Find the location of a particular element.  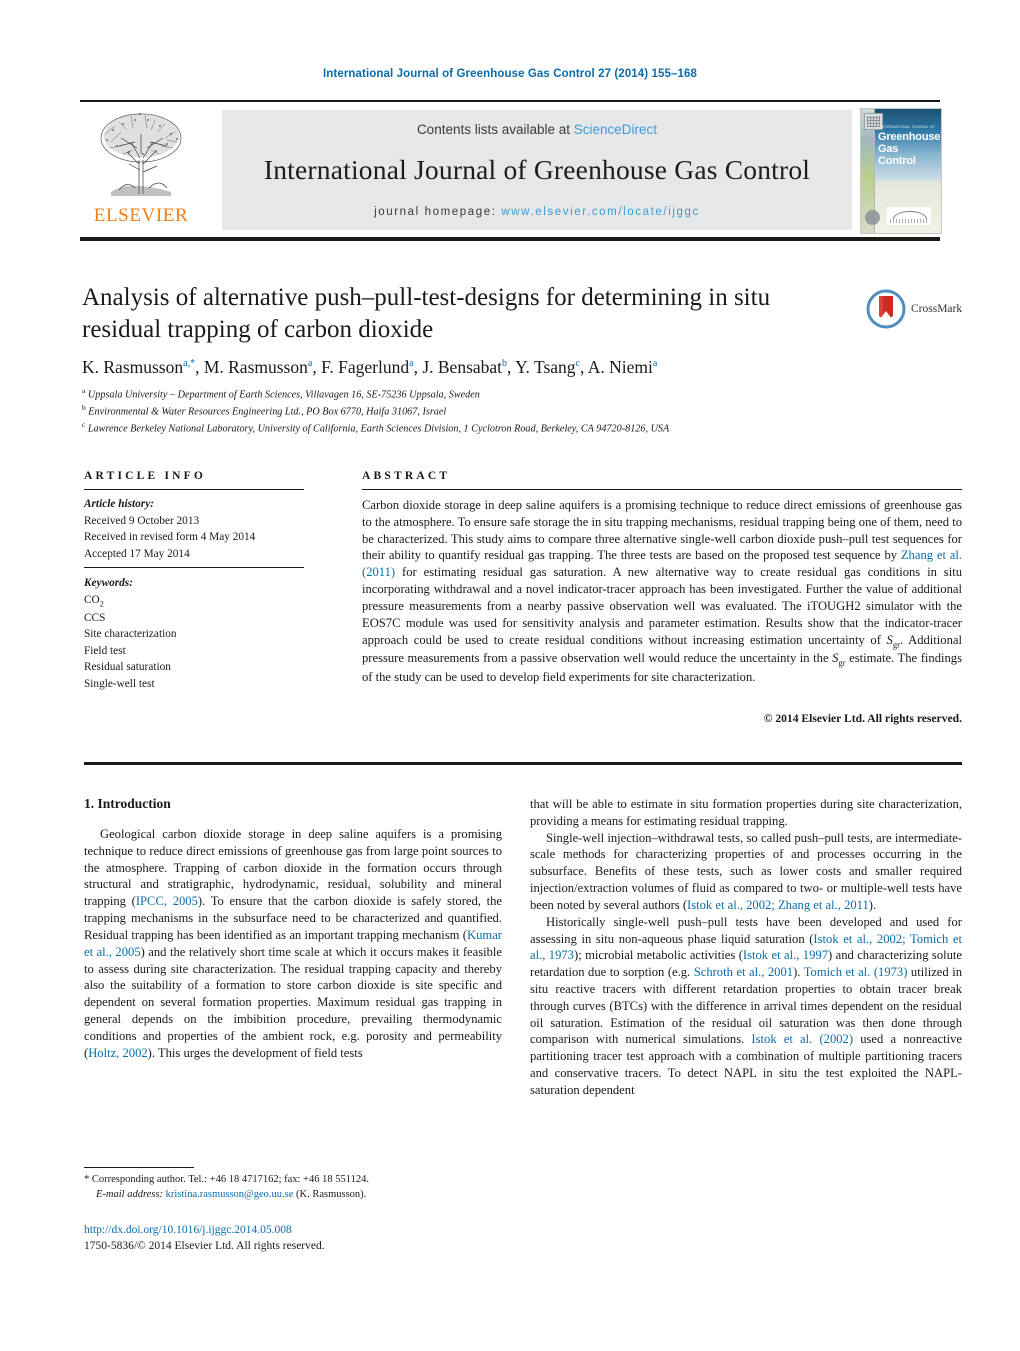

article-history-label: Article history: is located at coordinates (119, 504).